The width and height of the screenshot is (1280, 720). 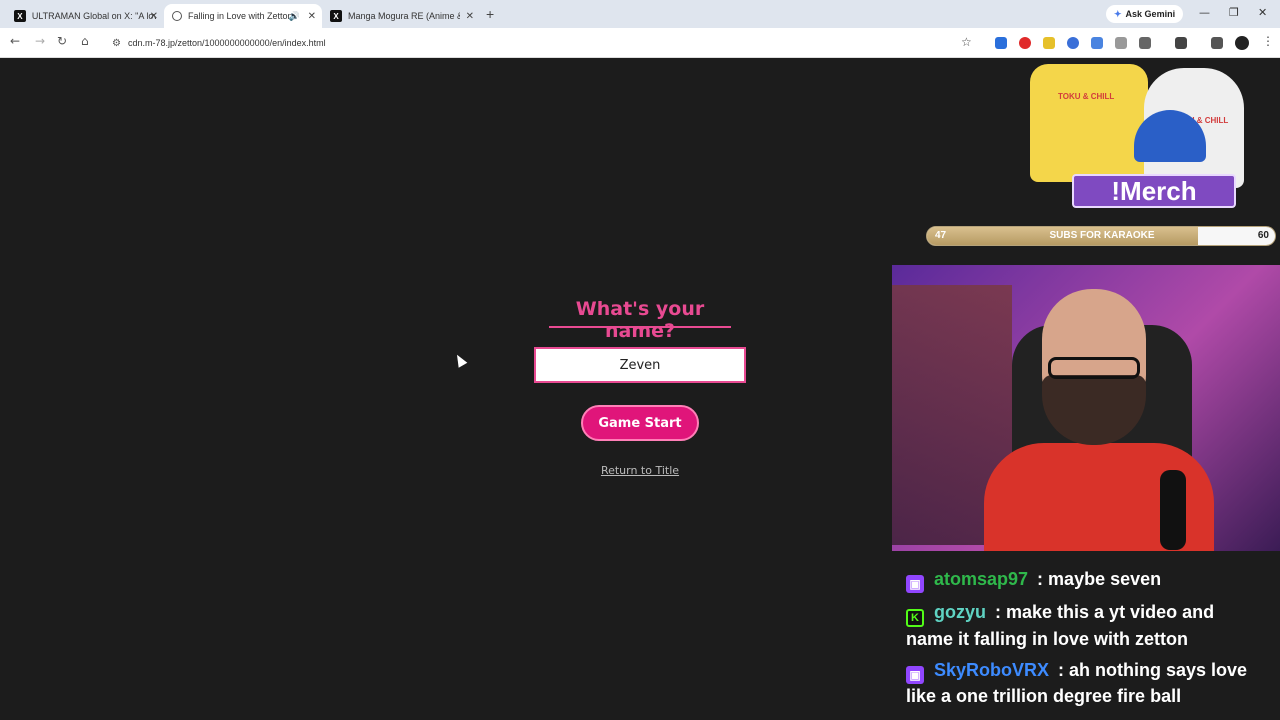 What do you see at coordinates (1234, 12) in the screenshot?
I see `restore-icon: ❐` at bounding box center [1234, 12].